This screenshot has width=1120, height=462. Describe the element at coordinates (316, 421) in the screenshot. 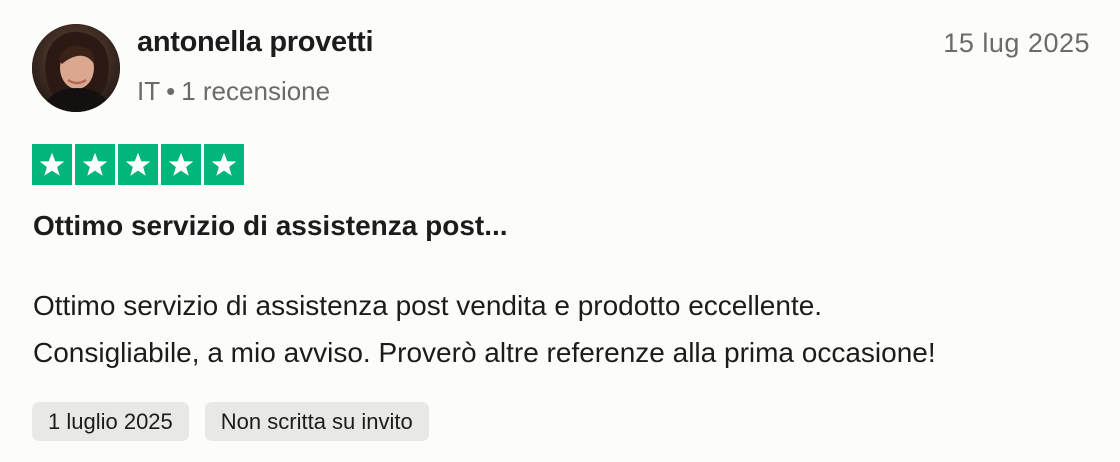

I see `invite-status-badge: Non scritta su invito` at that location.